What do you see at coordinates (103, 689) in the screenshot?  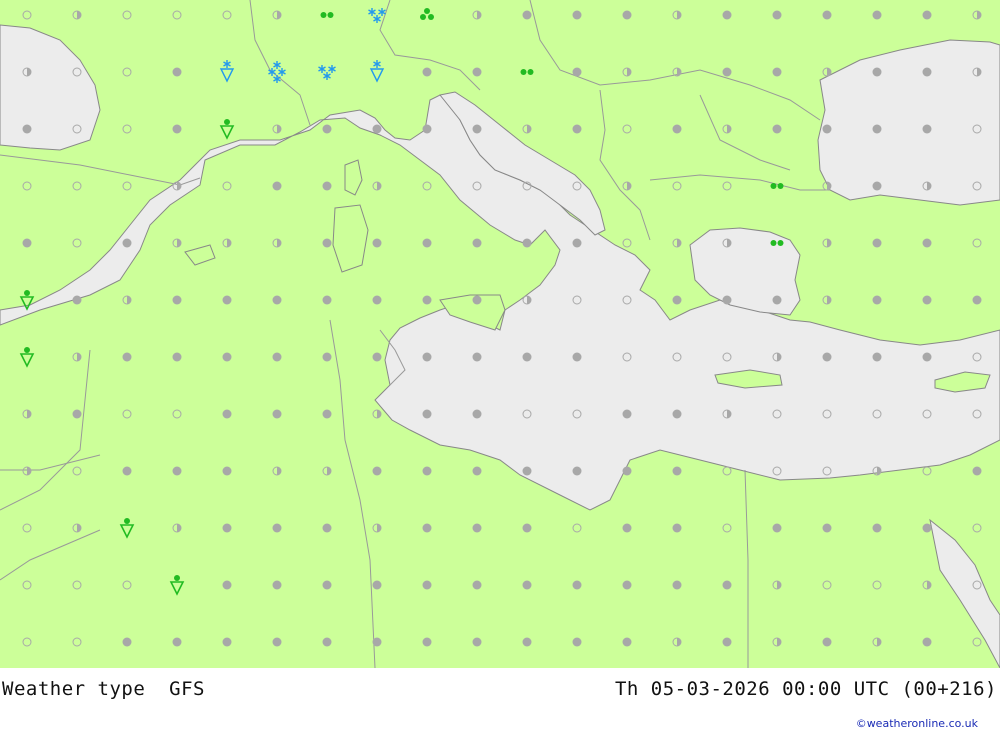 I see `map-title: Weather type GFS` at bounding box center [103, 689].